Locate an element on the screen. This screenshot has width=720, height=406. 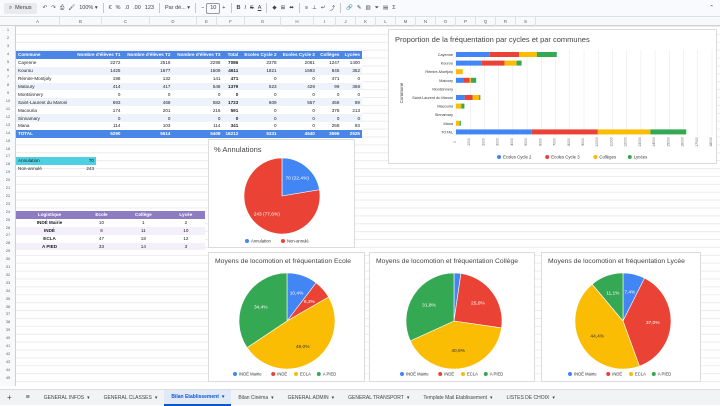
column-header-j: J is located at coordinates (346, 21).